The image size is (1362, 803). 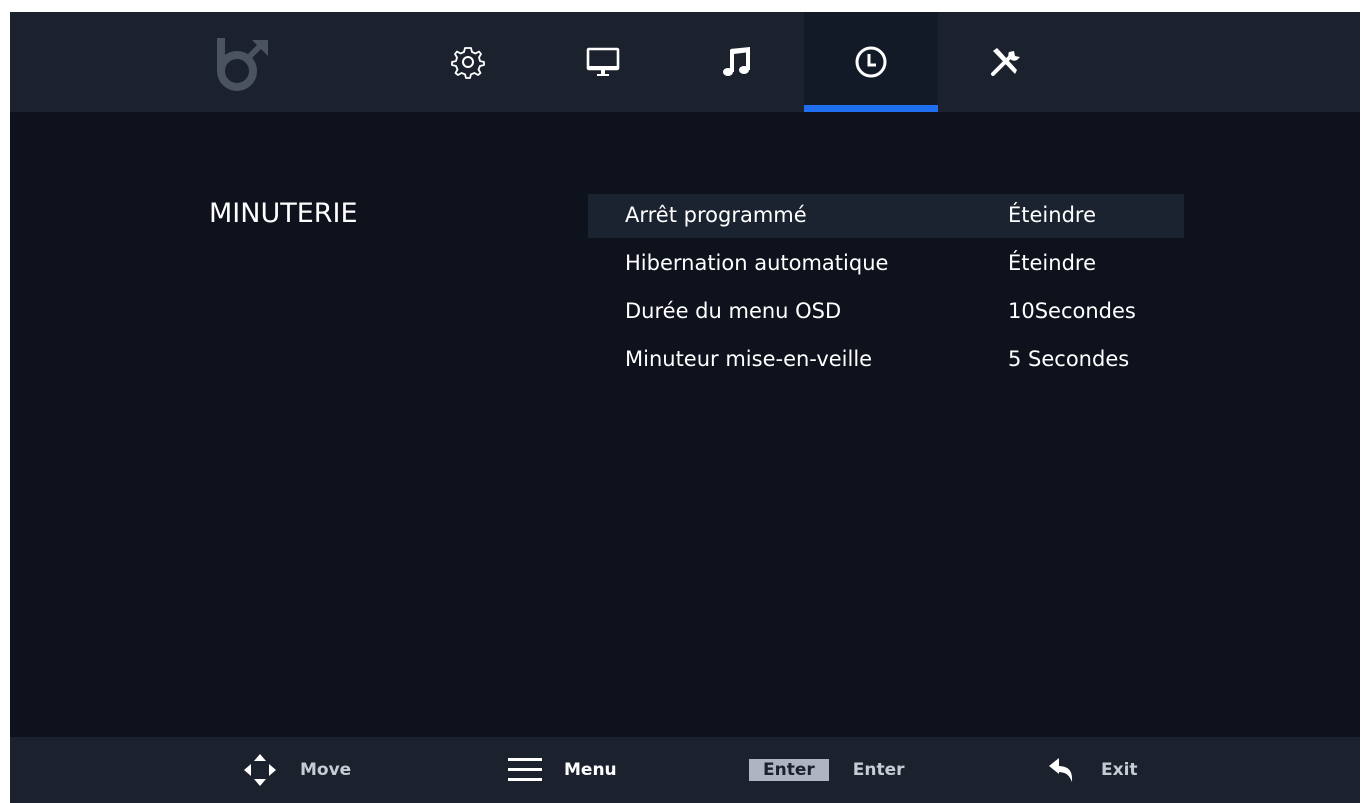 What do you see at coordinates (871, 108) in the screenshot?
I see `active-tab-indicator` at bounding box center [871, 108].